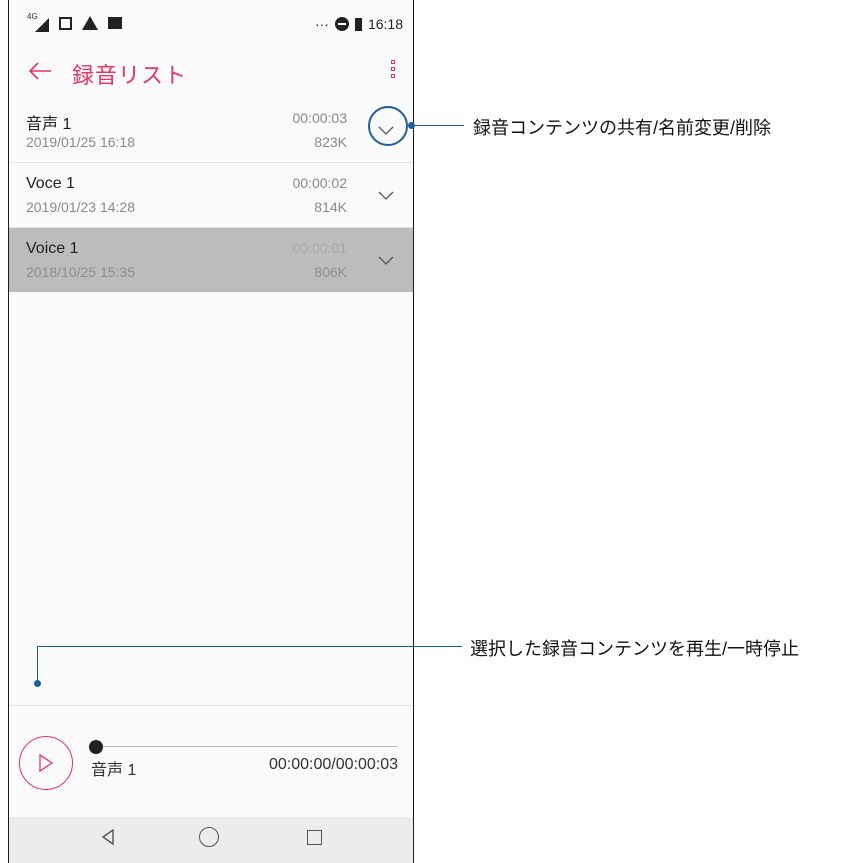 The width and height of the screenshot is (853, 863). Describe the element at coordinates (211, 130) in the screenshot. I see `recording-row: 音声 1 2019/01/25 16:18 00:00:03 823K` at that location.